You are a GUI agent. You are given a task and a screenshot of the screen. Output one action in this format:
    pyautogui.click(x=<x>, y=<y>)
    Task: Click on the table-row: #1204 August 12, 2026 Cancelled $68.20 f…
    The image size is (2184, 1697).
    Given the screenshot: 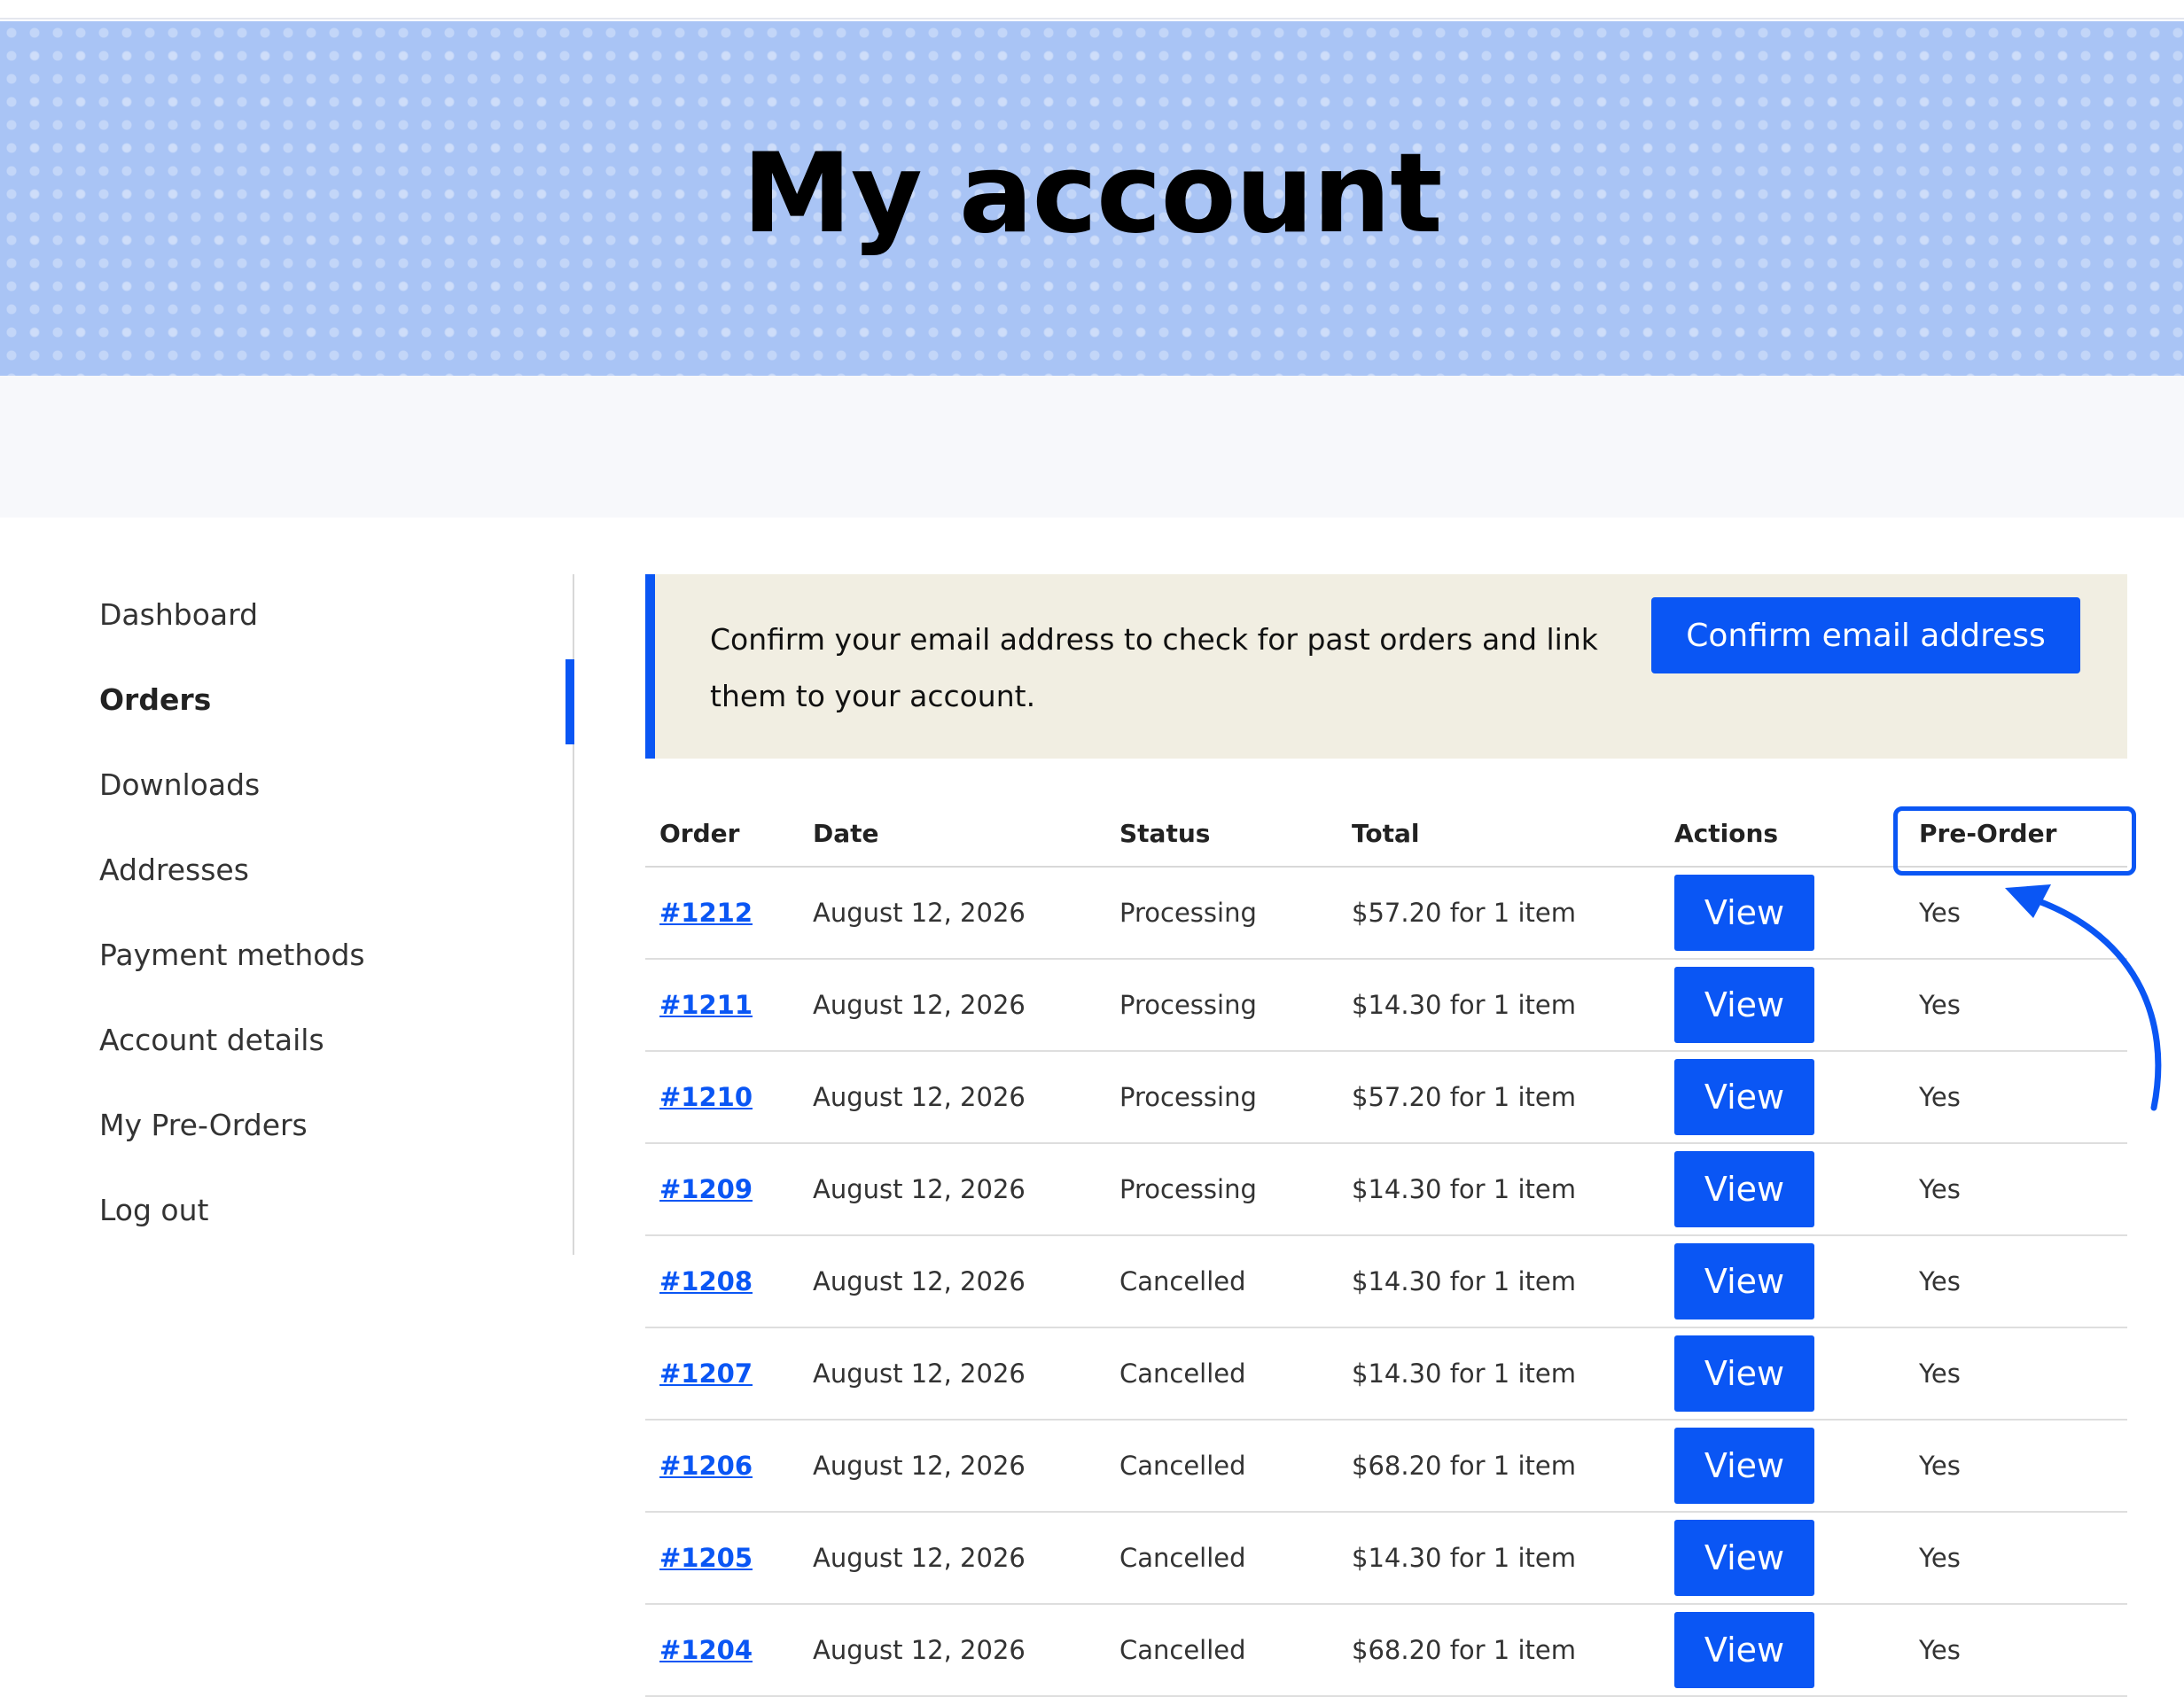 What is the action you would take?
    pyautogui.click(x=1386, y=1650)
    